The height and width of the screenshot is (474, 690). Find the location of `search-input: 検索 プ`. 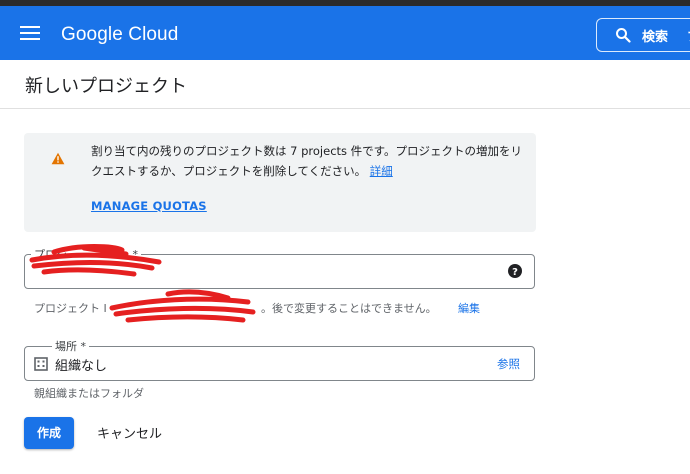

search-input: 検索 プ is located at coordinates (643, 35).